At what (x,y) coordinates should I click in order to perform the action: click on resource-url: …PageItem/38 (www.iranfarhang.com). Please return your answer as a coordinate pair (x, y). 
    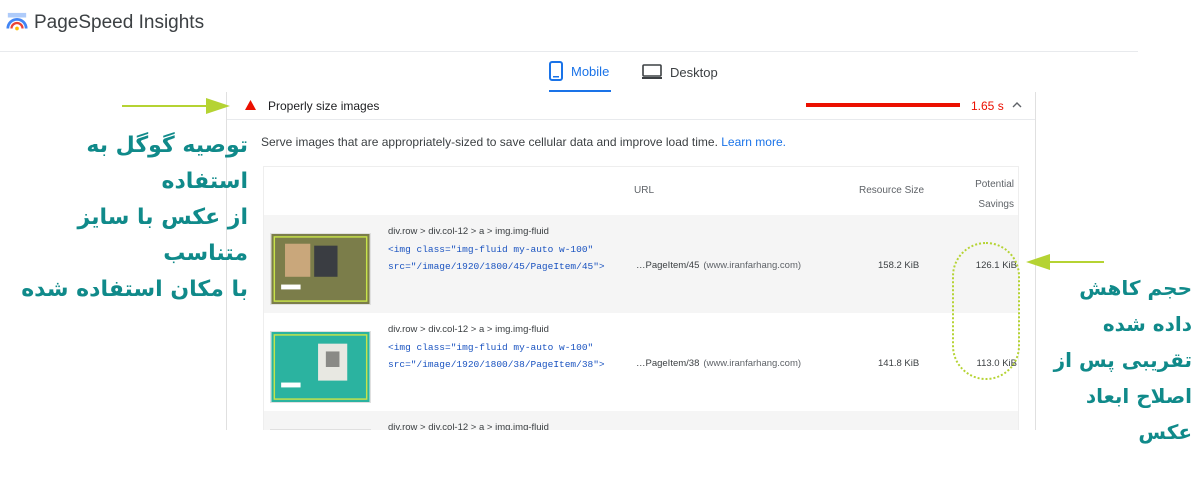
    Looking at the image, I should click on (718, 363).